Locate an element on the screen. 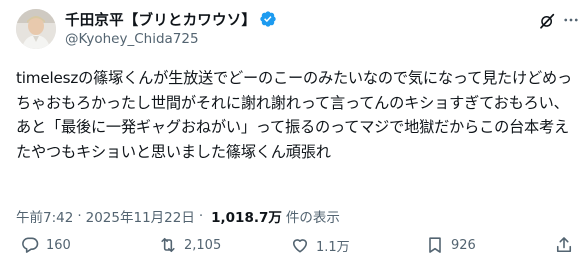  views-count: 1,018.7万 is located at coordinates (246, 216).